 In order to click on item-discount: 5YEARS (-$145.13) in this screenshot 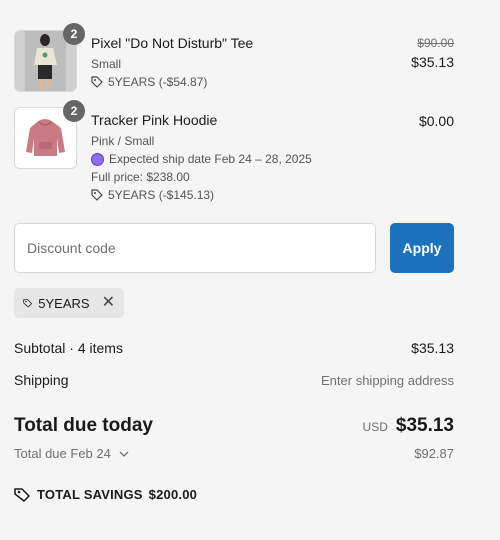, I will do `click(201, 195)`.